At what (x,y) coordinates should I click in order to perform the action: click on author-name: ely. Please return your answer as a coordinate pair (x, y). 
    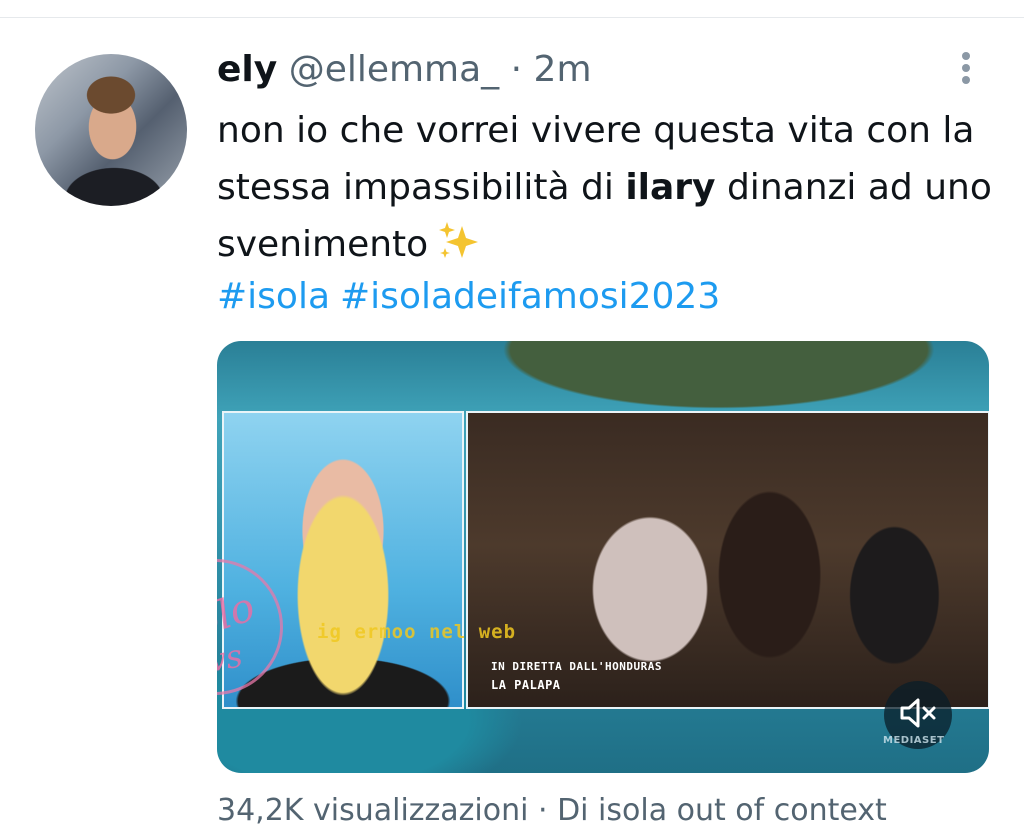
    Looking at the image, I should click on (247, 69).